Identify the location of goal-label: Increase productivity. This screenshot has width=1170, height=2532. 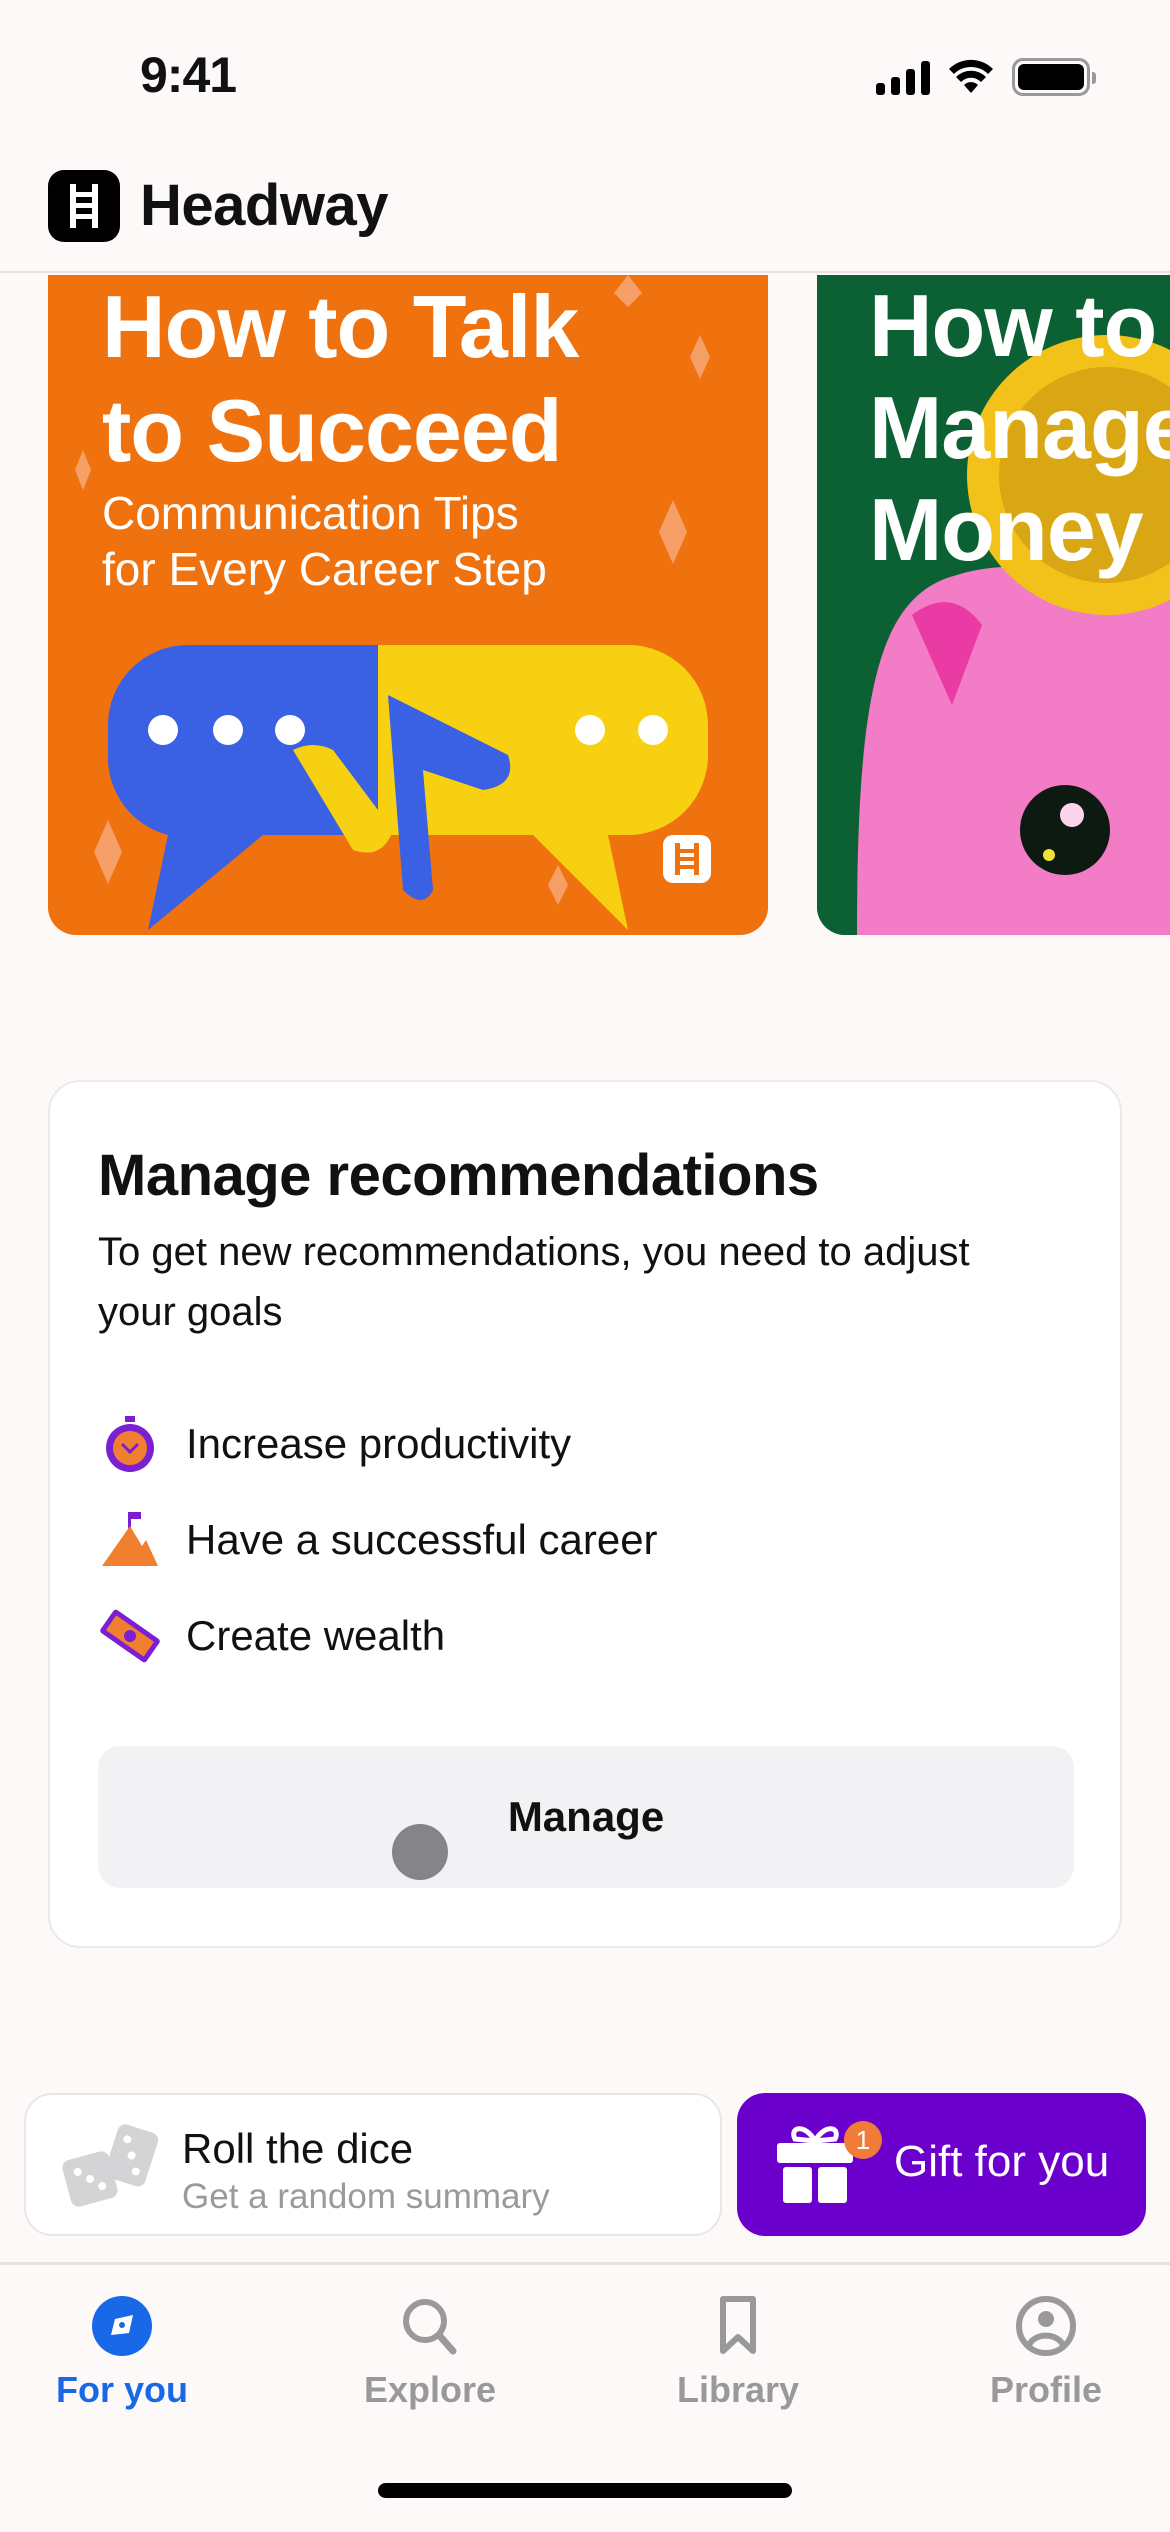
(379, 1443).